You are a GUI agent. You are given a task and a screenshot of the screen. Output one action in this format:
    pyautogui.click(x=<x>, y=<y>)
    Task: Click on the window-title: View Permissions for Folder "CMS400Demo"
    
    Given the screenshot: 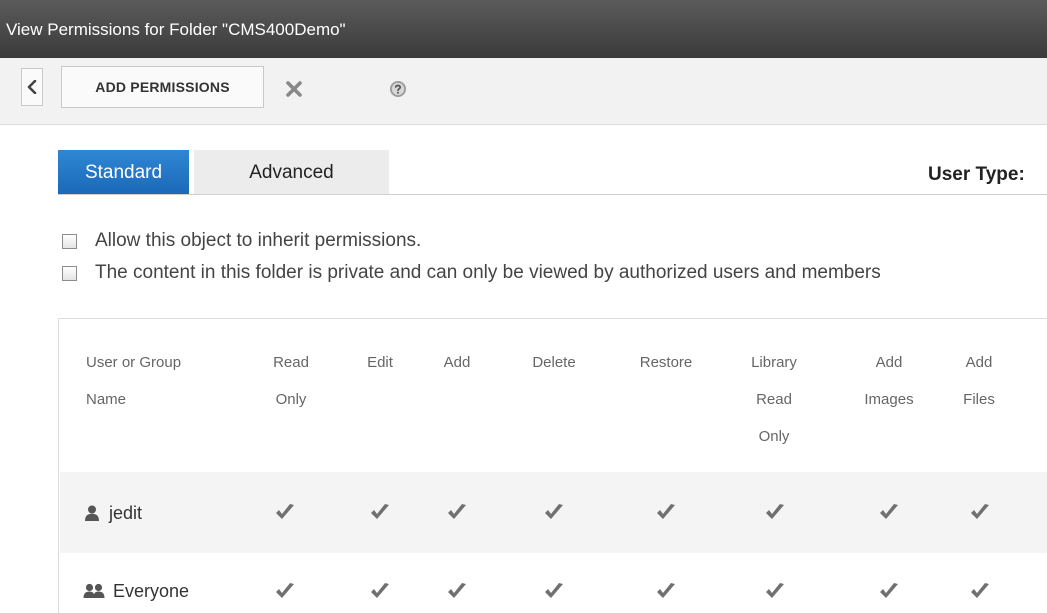 What is the action you would take?
    pyautogui.click(x=176, y=29)
    